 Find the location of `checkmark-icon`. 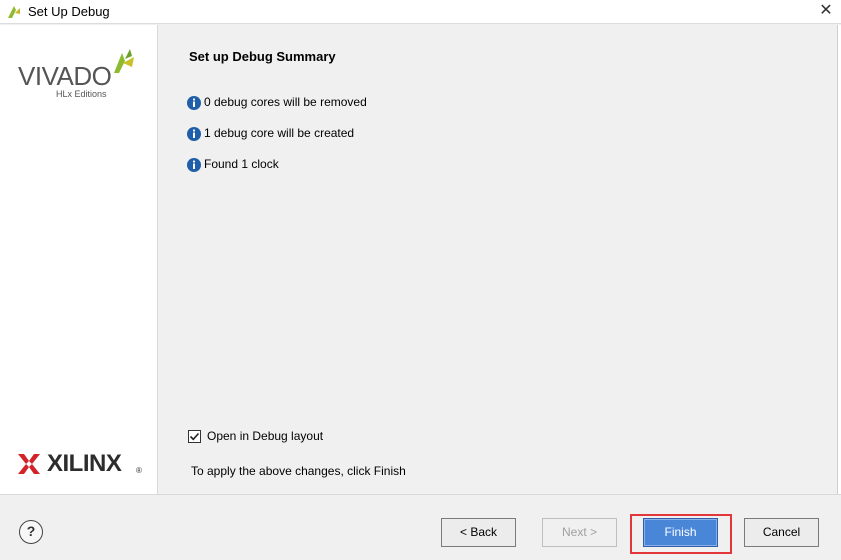

checkmark-icon is located at coordinates (194, 436).